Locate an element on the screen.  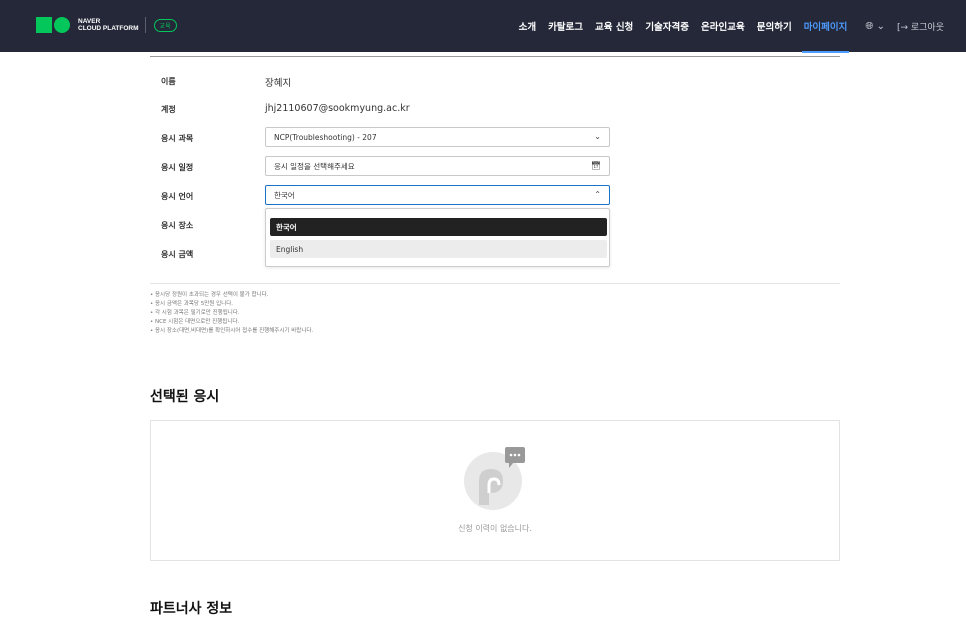
nav-item-contact: 문의하기 is located at coordinates (774, 26).